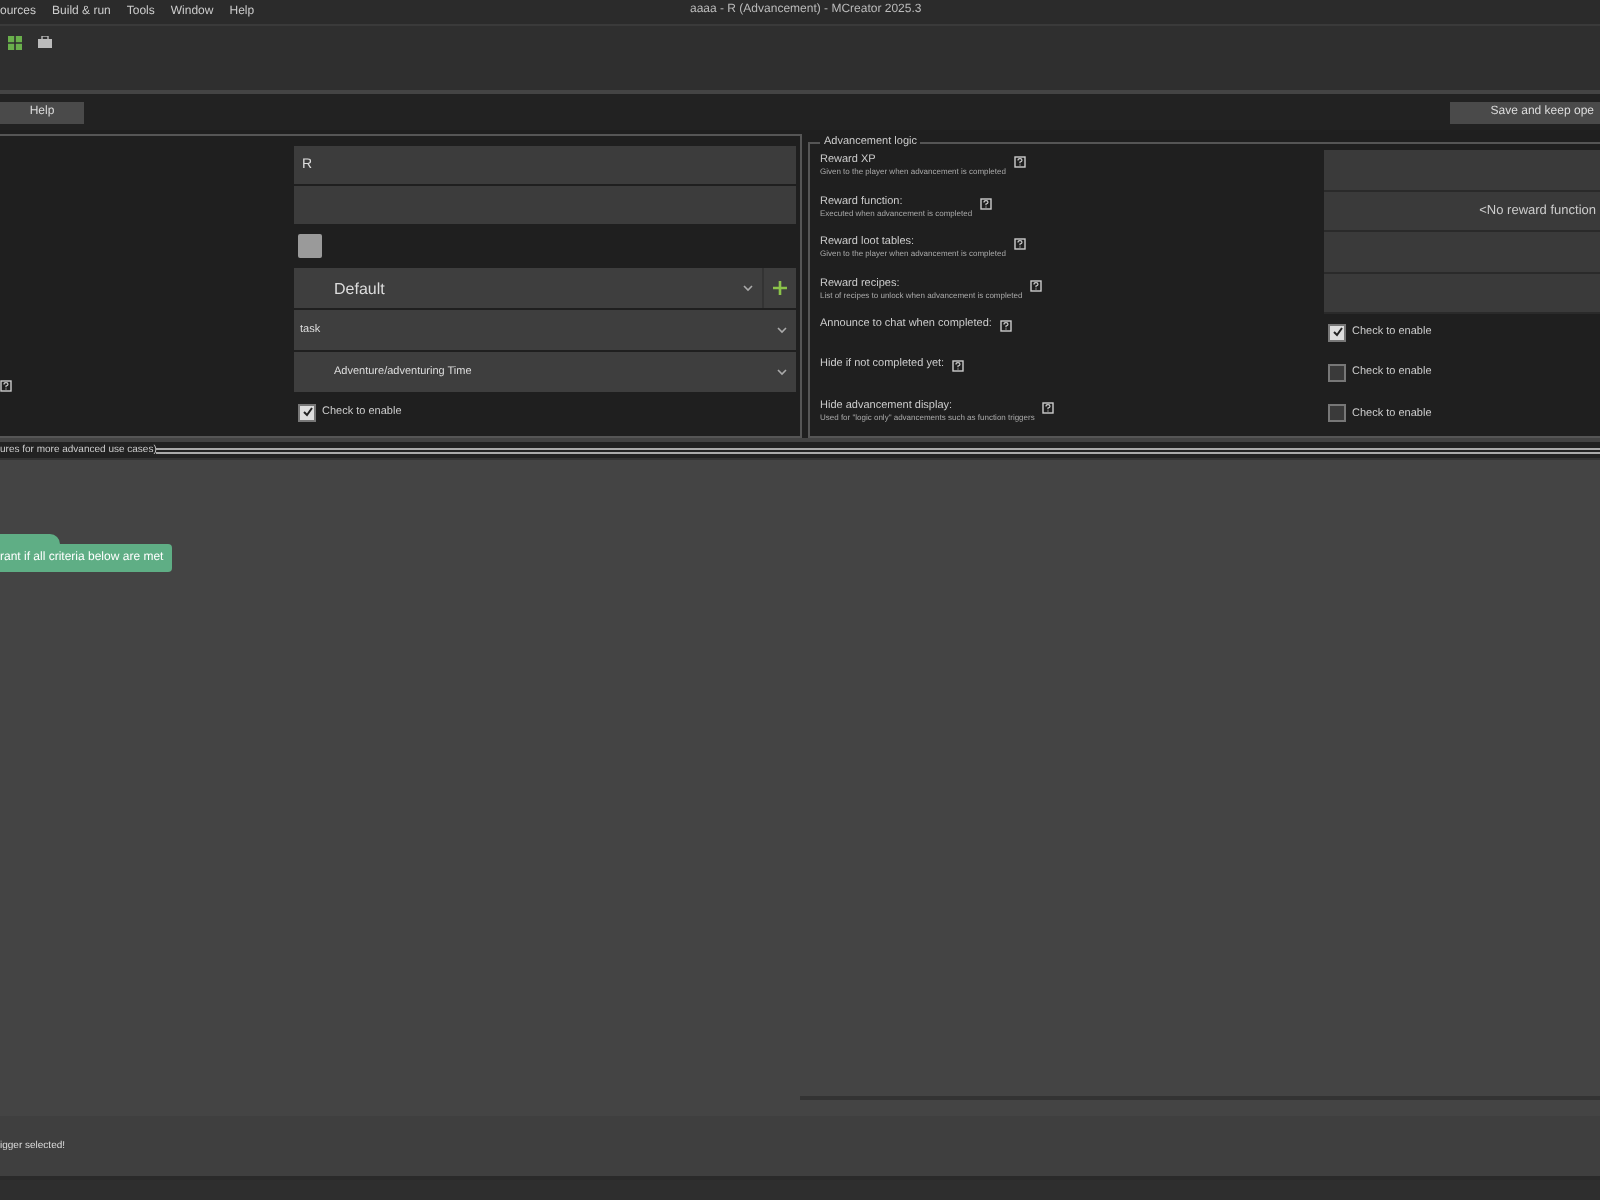  Describe the element at coordinates (545, 288) in the screenshot. I see `dropdown: Default` at that location.